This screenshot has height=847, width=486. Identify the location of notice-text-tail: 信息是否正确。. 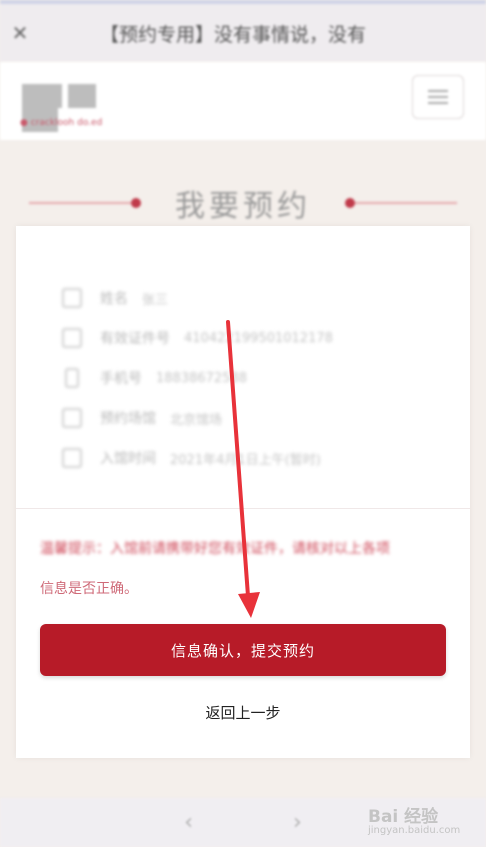
(89, 589).